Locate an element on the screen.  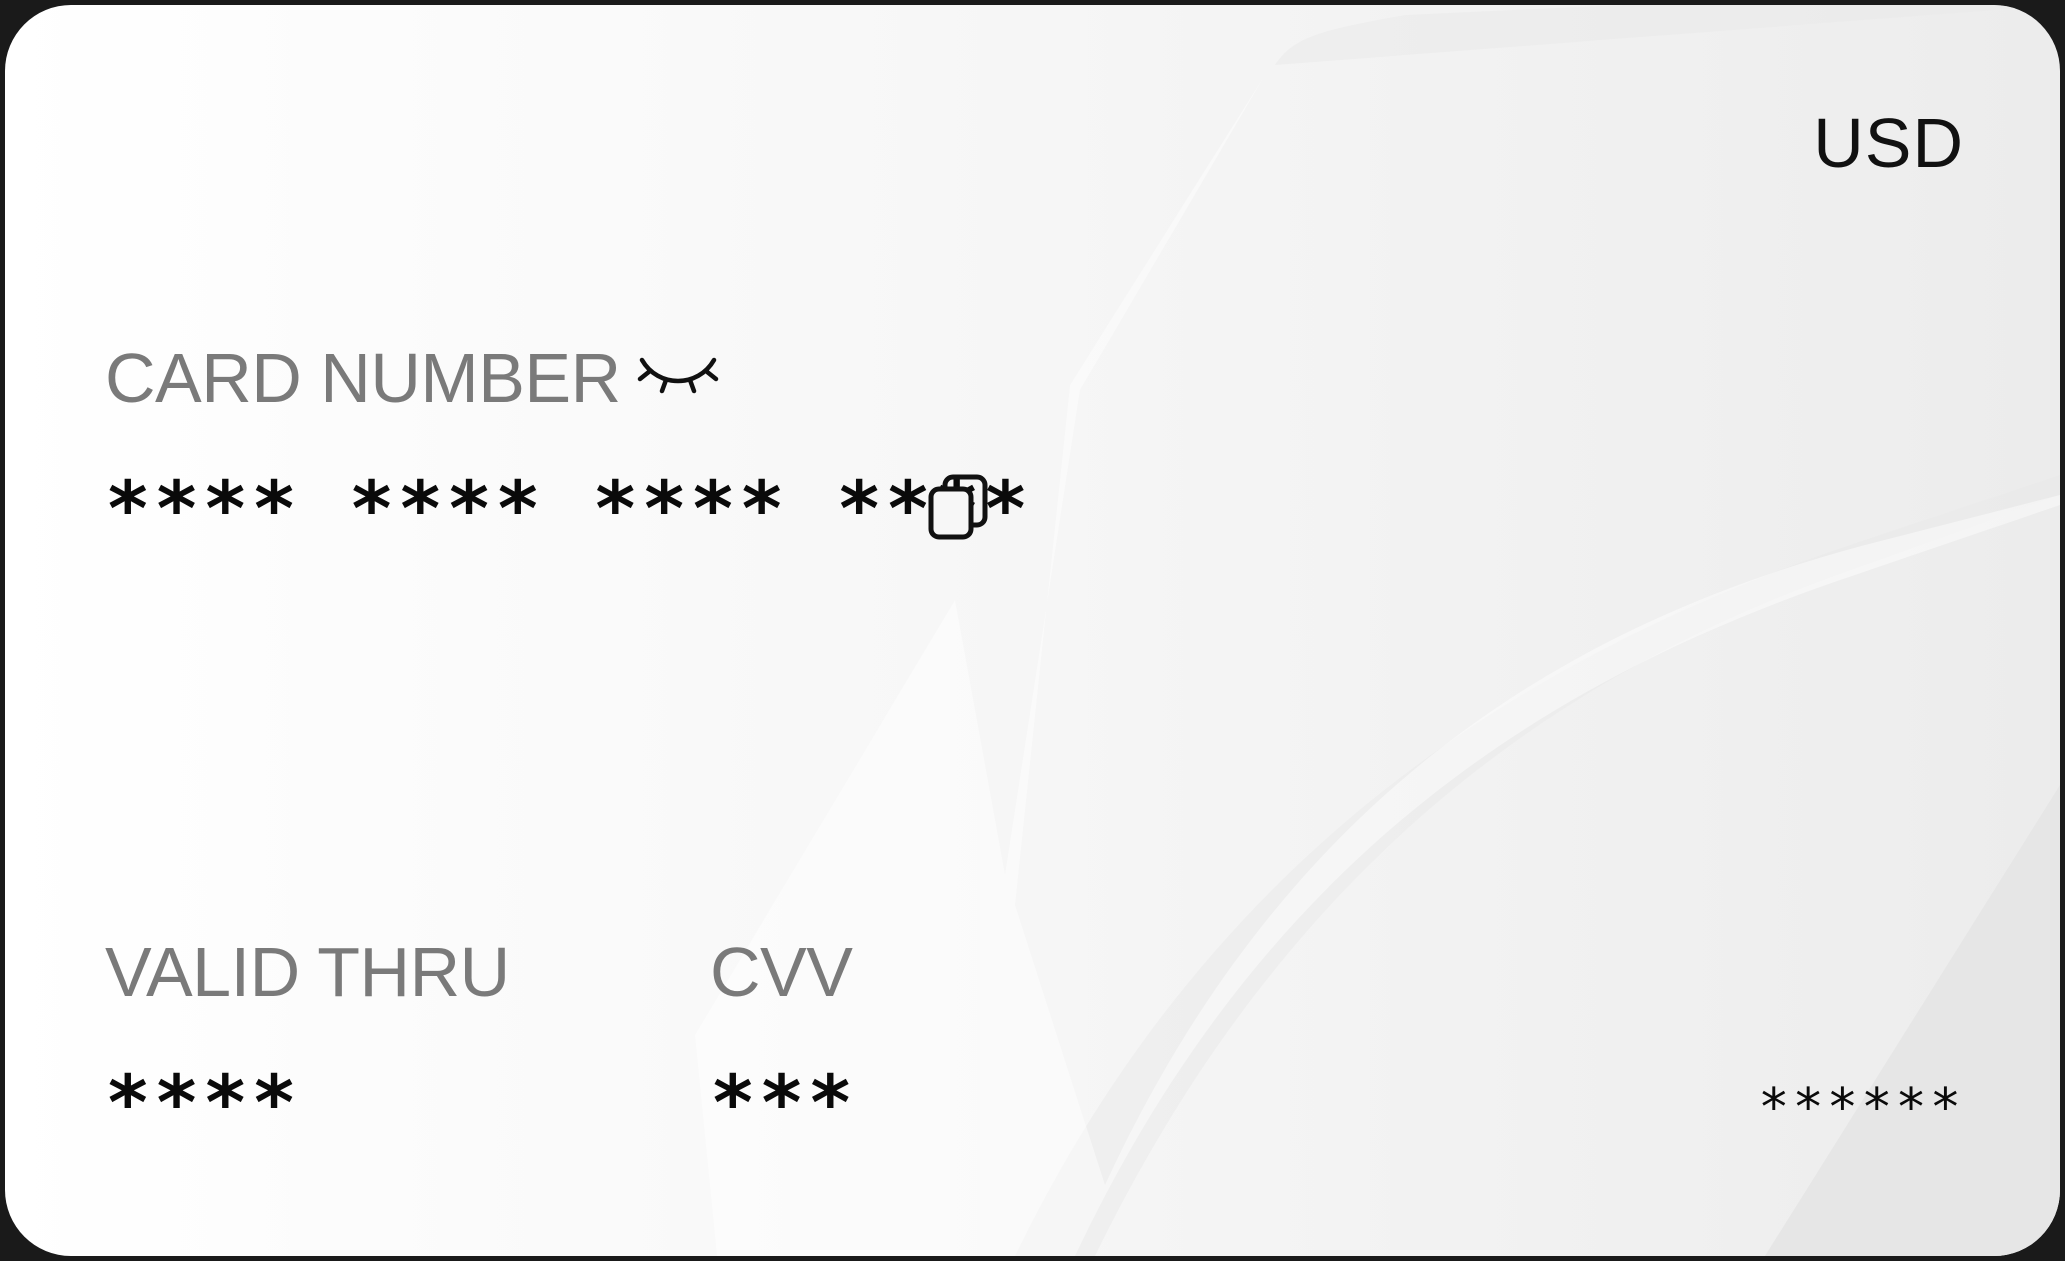
toggle-visibility-icon-graphic is located at coordinates (678, 375).